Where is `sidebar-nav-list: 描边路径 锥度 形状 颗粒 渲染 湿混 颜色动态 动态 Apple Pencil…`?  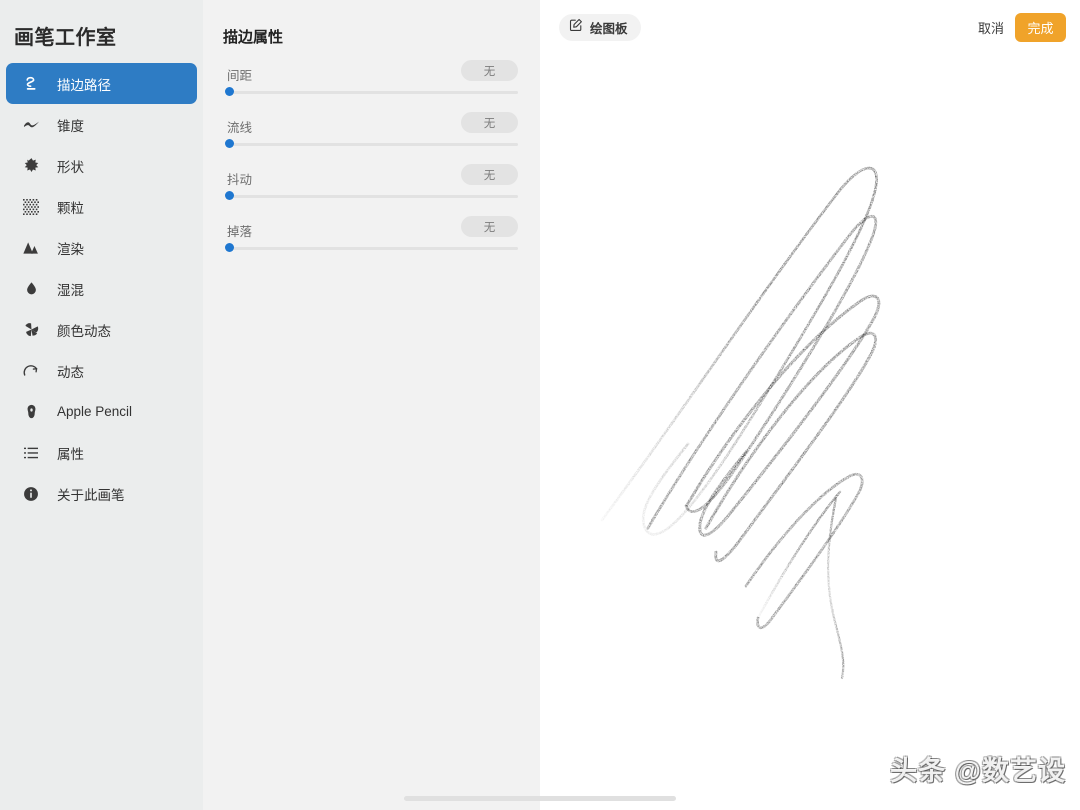
sidebar-nav-list: 描边路径 锥度 形状 颗粒 渲染 湿混 颜色动态 动态 Apple Pencil… is located at coordinates (101, 288).